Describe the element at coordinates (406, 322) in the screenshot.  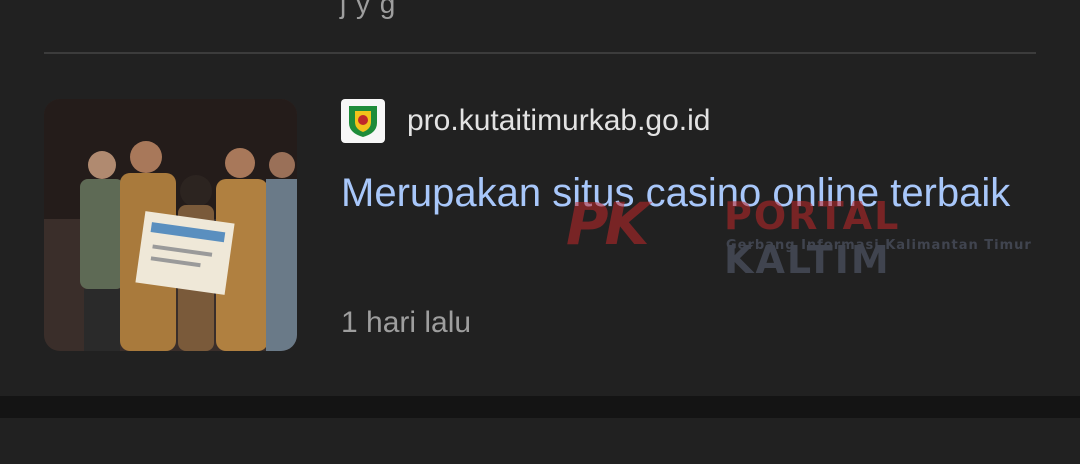
I see `article-timestamp: 1 hari lalu` at that location.